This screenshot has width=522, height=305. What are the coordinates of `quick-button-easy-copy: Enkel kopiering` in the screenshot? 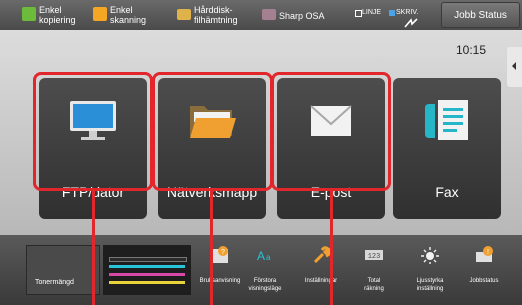 It's located at (52, 15).